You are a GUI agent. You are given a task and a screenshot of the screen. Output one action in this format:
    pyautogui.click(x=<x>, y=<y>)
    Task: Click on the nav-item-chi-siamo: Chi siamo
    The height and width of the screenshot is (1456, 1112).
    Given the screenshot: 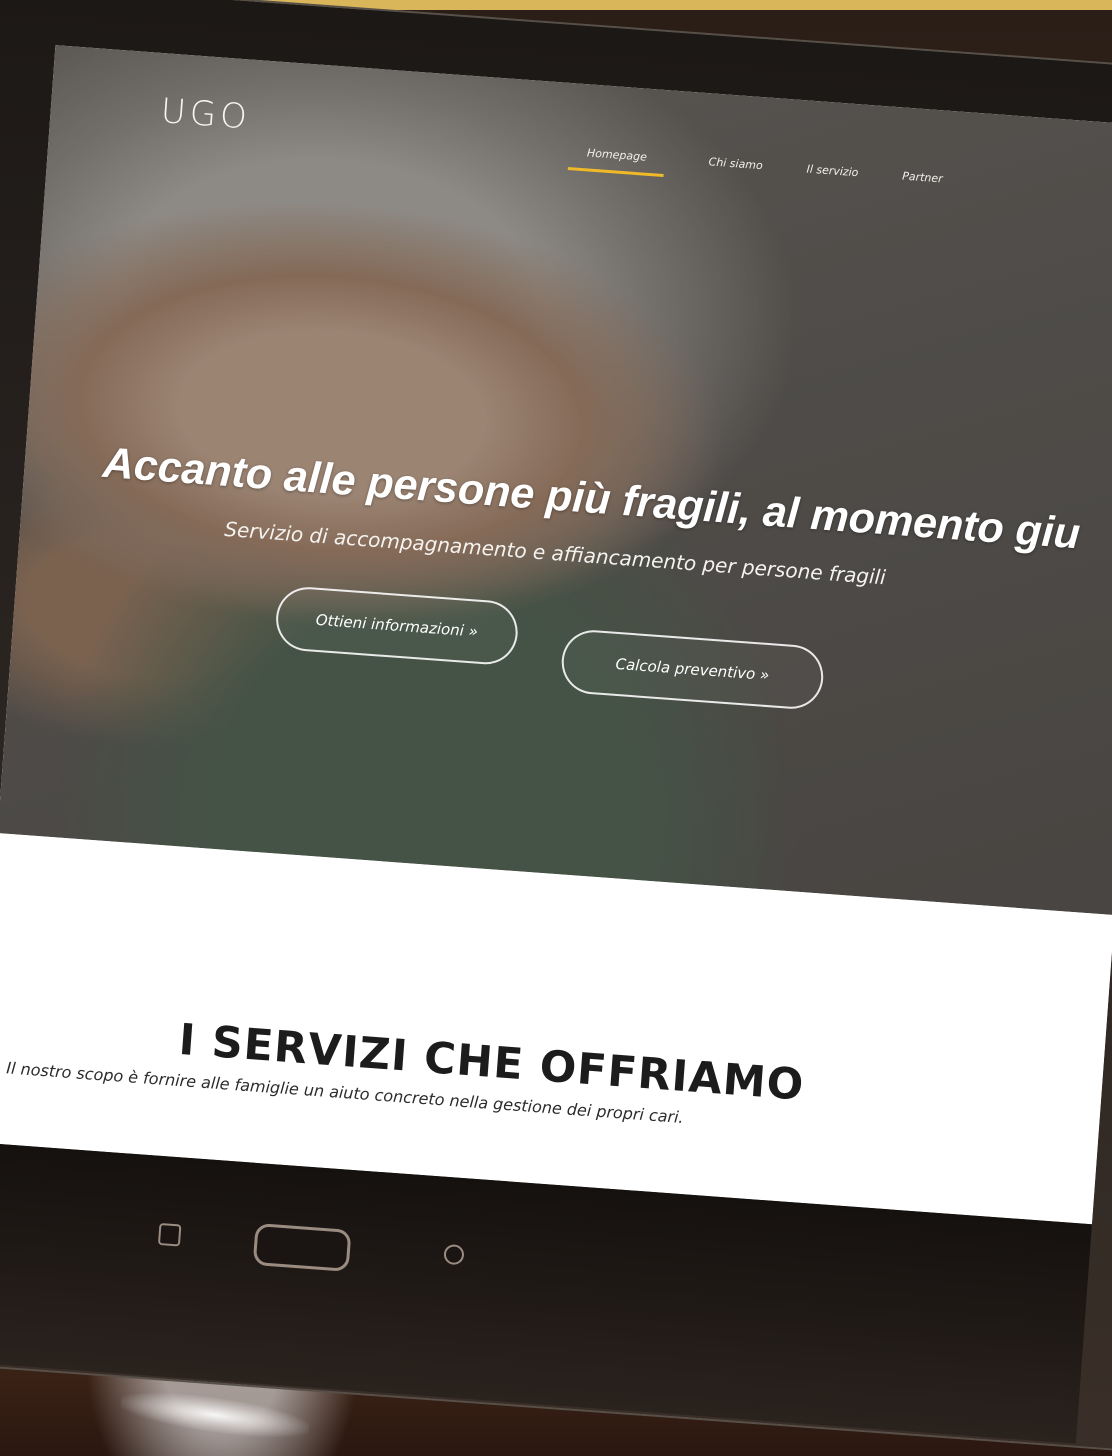 What is the action you would take?
    pyautogui.click(x=735, y=169)
    